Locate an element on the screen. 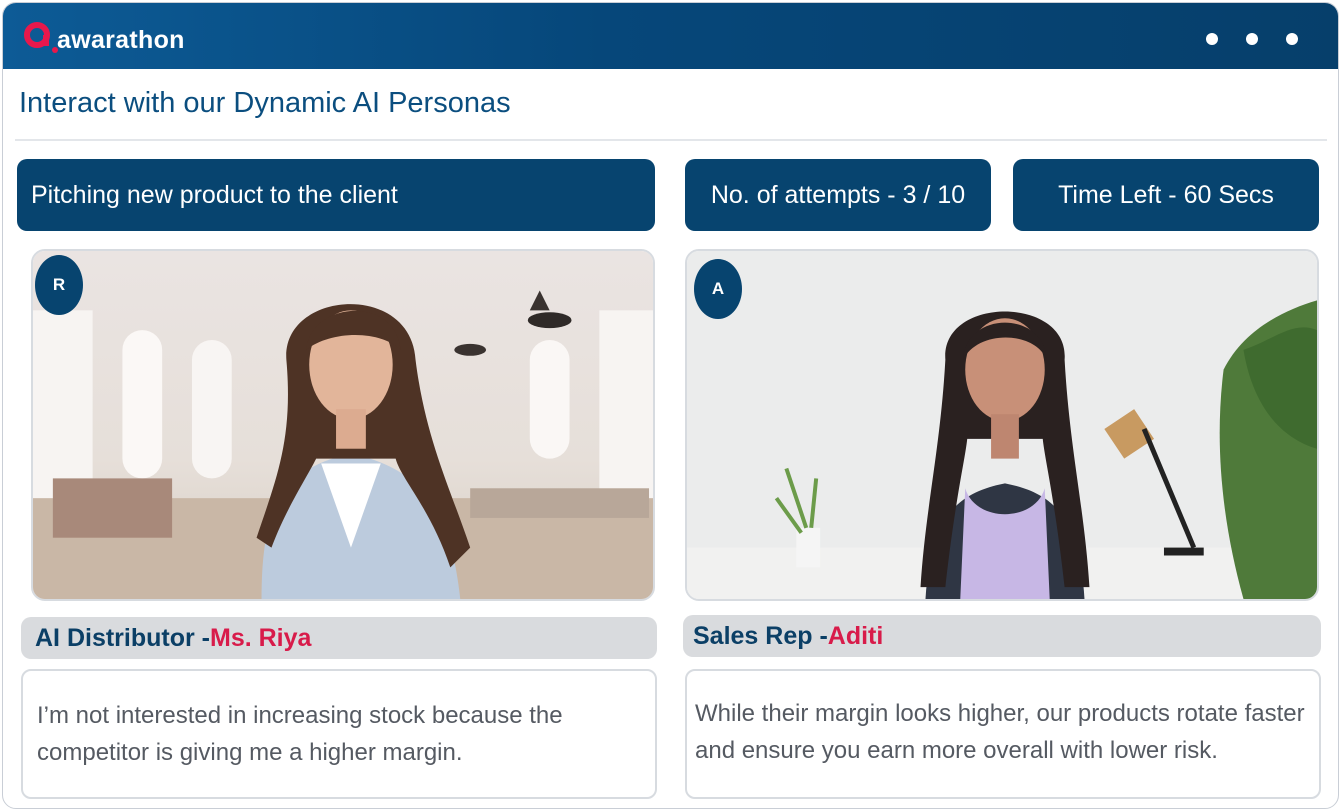 Image resolution: width=1341 pixels, height=811 pixels. brand-name: awarathon is located at coordinates (121, 39).